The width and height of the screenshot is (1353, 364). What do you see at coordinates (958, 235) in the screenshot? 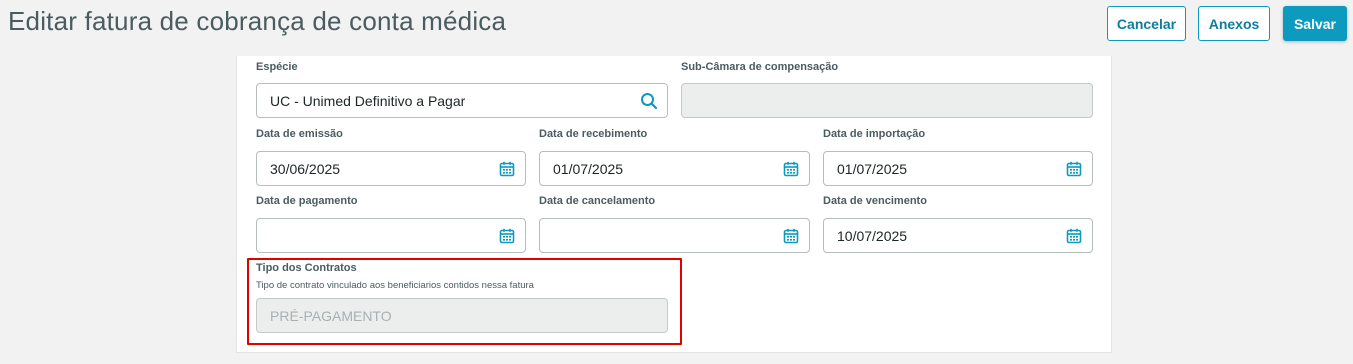
I see `data-vencimento-field: 10/07/2025` at bounding box center [958, 235].